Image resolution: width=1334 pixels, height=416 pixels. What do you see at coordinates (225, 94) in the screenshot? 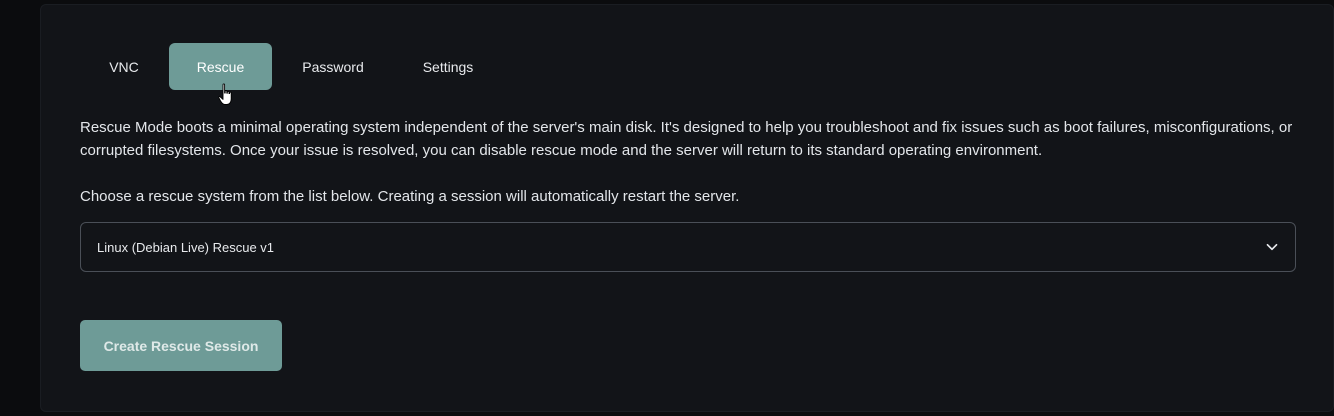
I see `hand-pointer-icon` at bounding box center [225, 94].